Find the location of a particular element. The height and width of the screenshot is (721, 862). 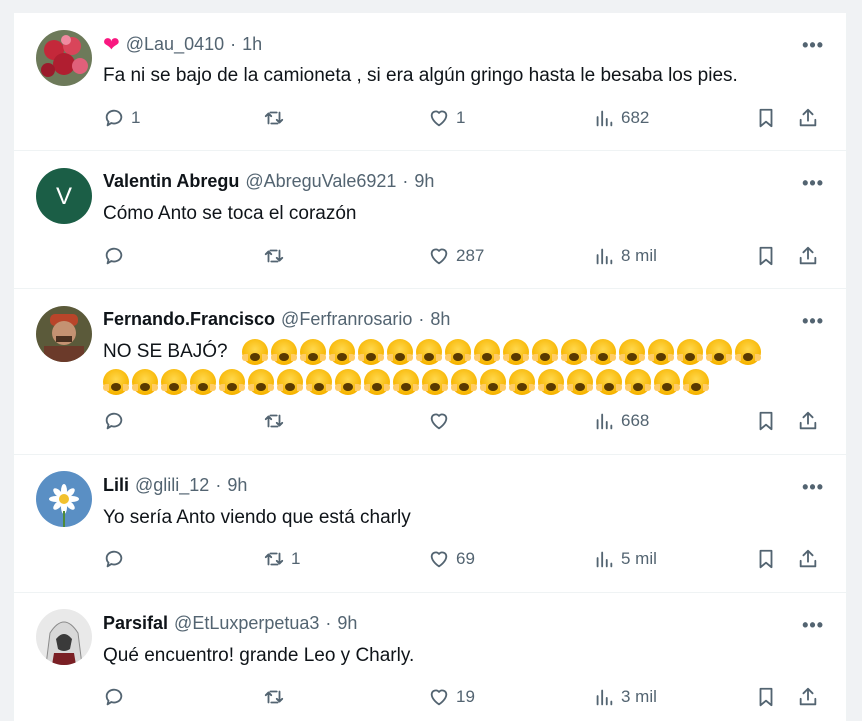

like-count: 287 is located at coordinates (470, 255).